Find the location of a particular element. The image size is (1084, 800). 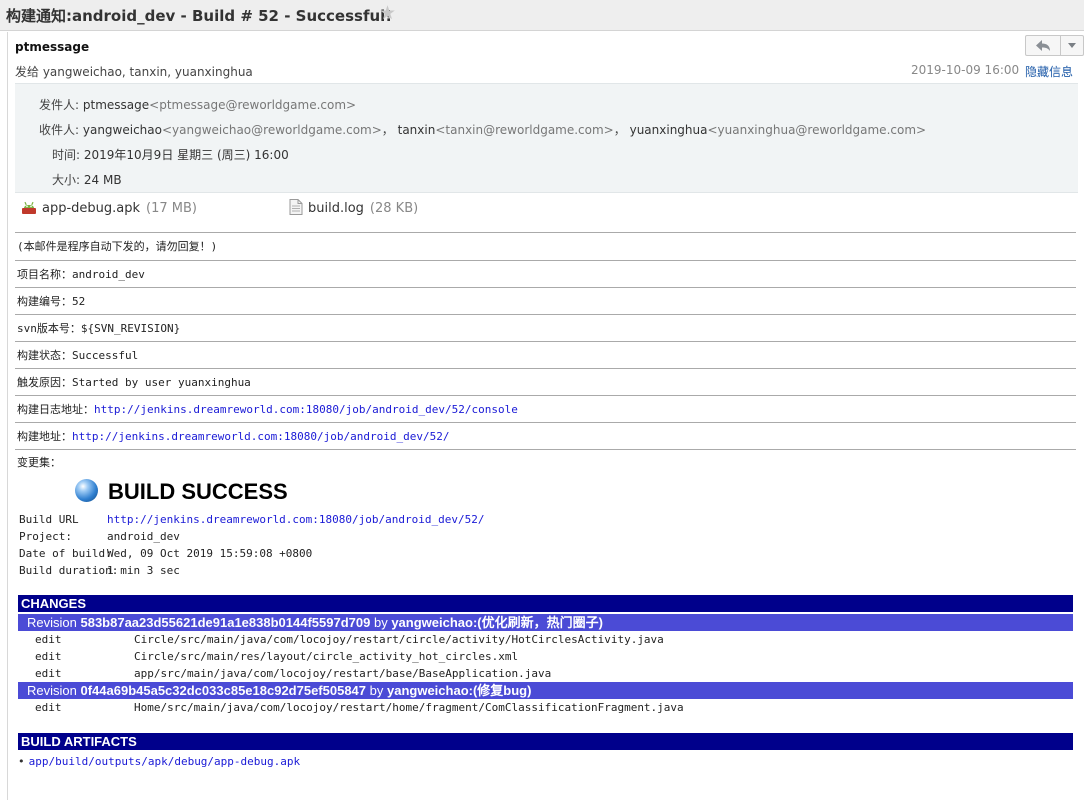

recipient-name: yangweichao is located at coordinates (122, 130).